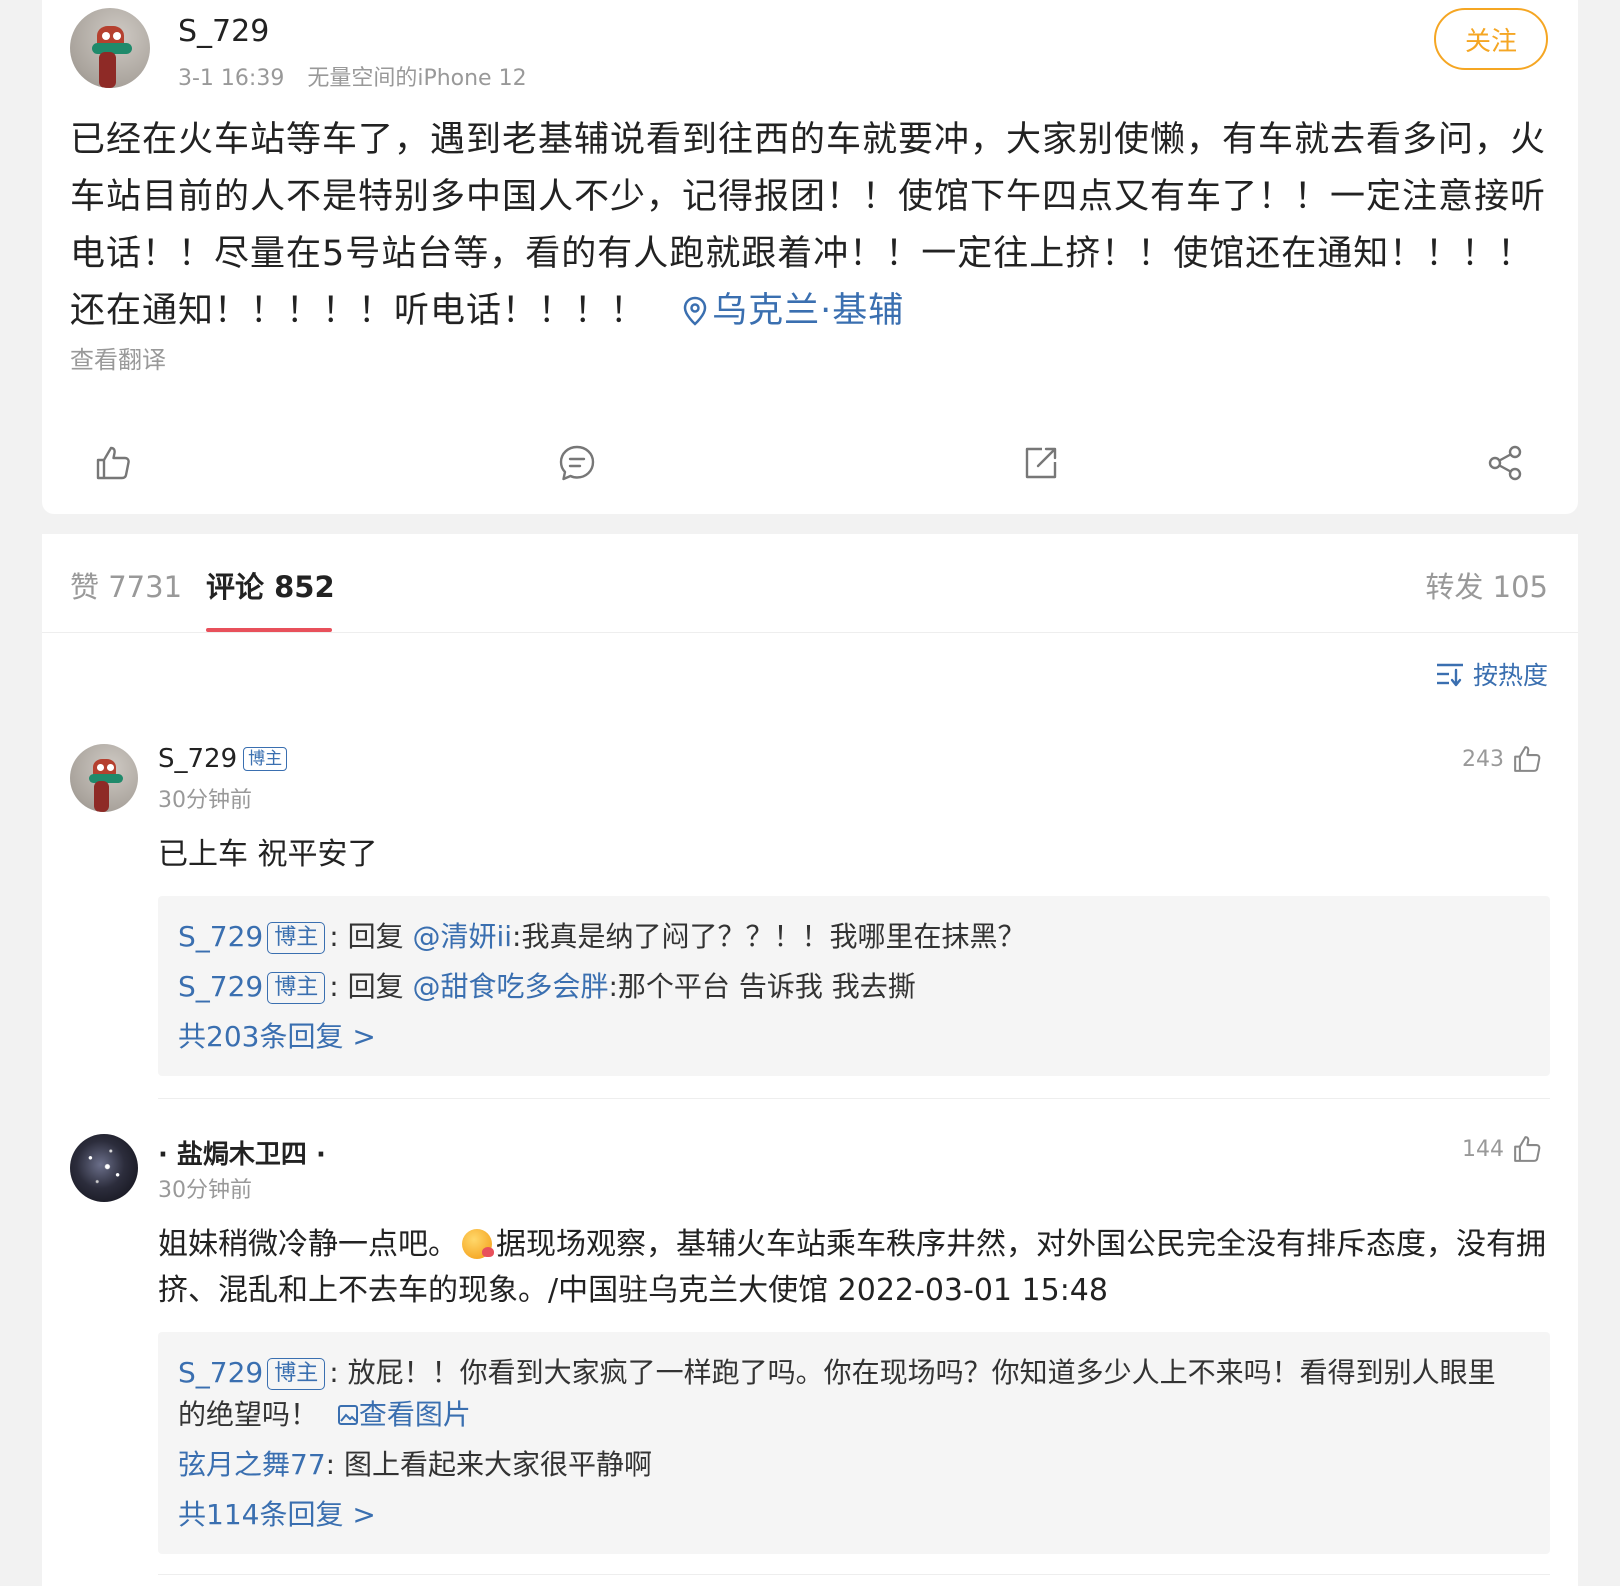 The image size is (1620, 1586). What do you see at coordinates (110, 48) in the screenshot?
I see `user-avatar` at bounding box center [110, 48].